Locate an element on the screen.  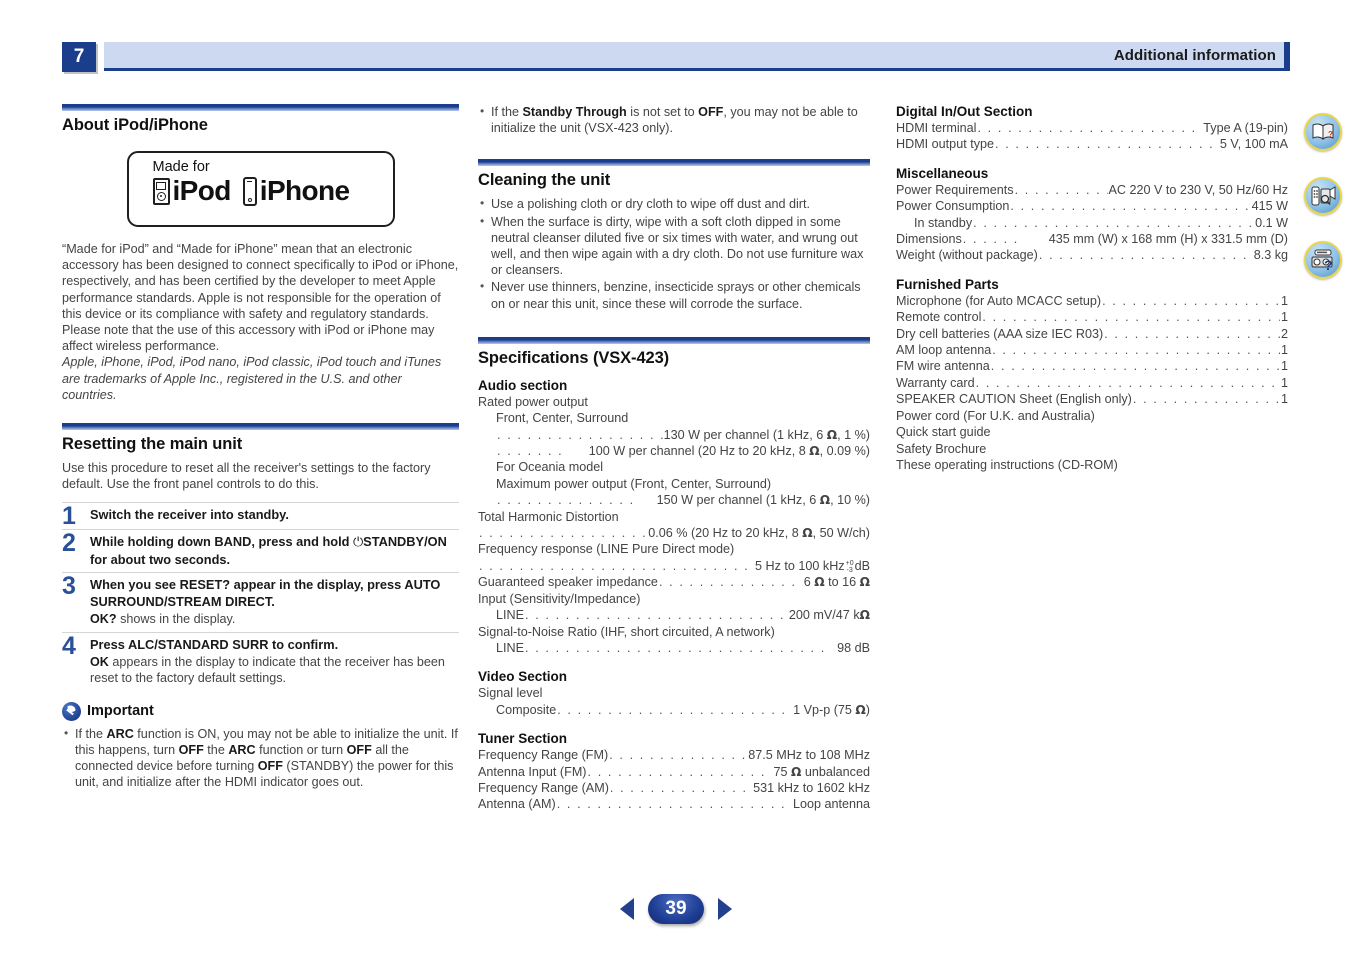
spec-label: HDMI terminal is located at coordinates (936, 128).